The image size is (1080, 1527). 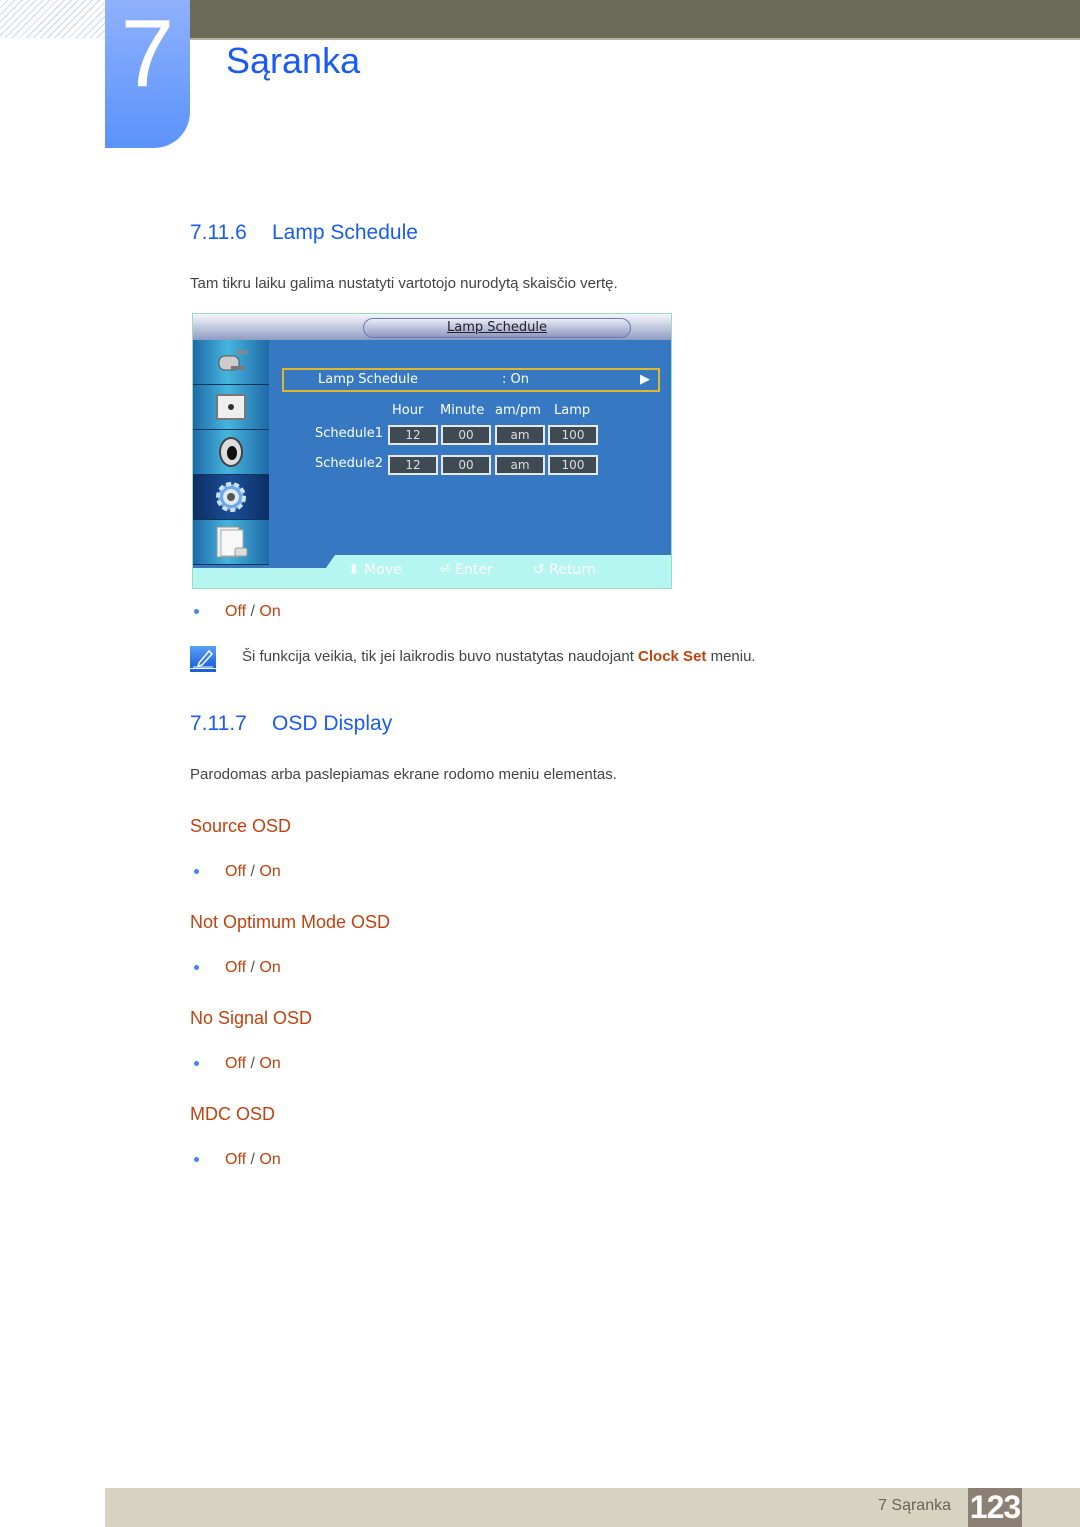 What do you see at coordinates (592, 1507) in the screenshot?
I see `page-footer: 7 Sąranka` at bounding box center [592, 1507].